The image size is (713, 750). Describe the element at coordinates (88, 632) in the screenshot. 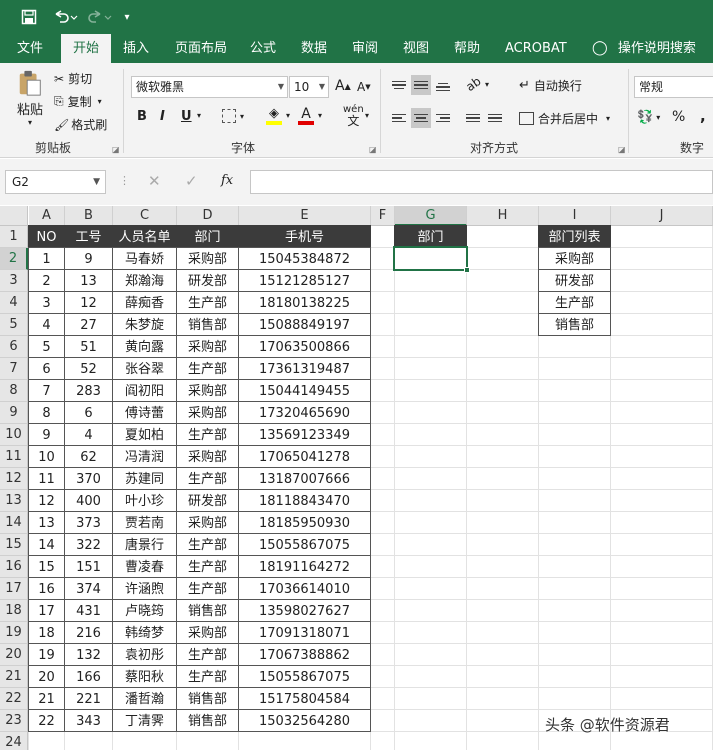

I see `employee-id-cell: 216` at that location.